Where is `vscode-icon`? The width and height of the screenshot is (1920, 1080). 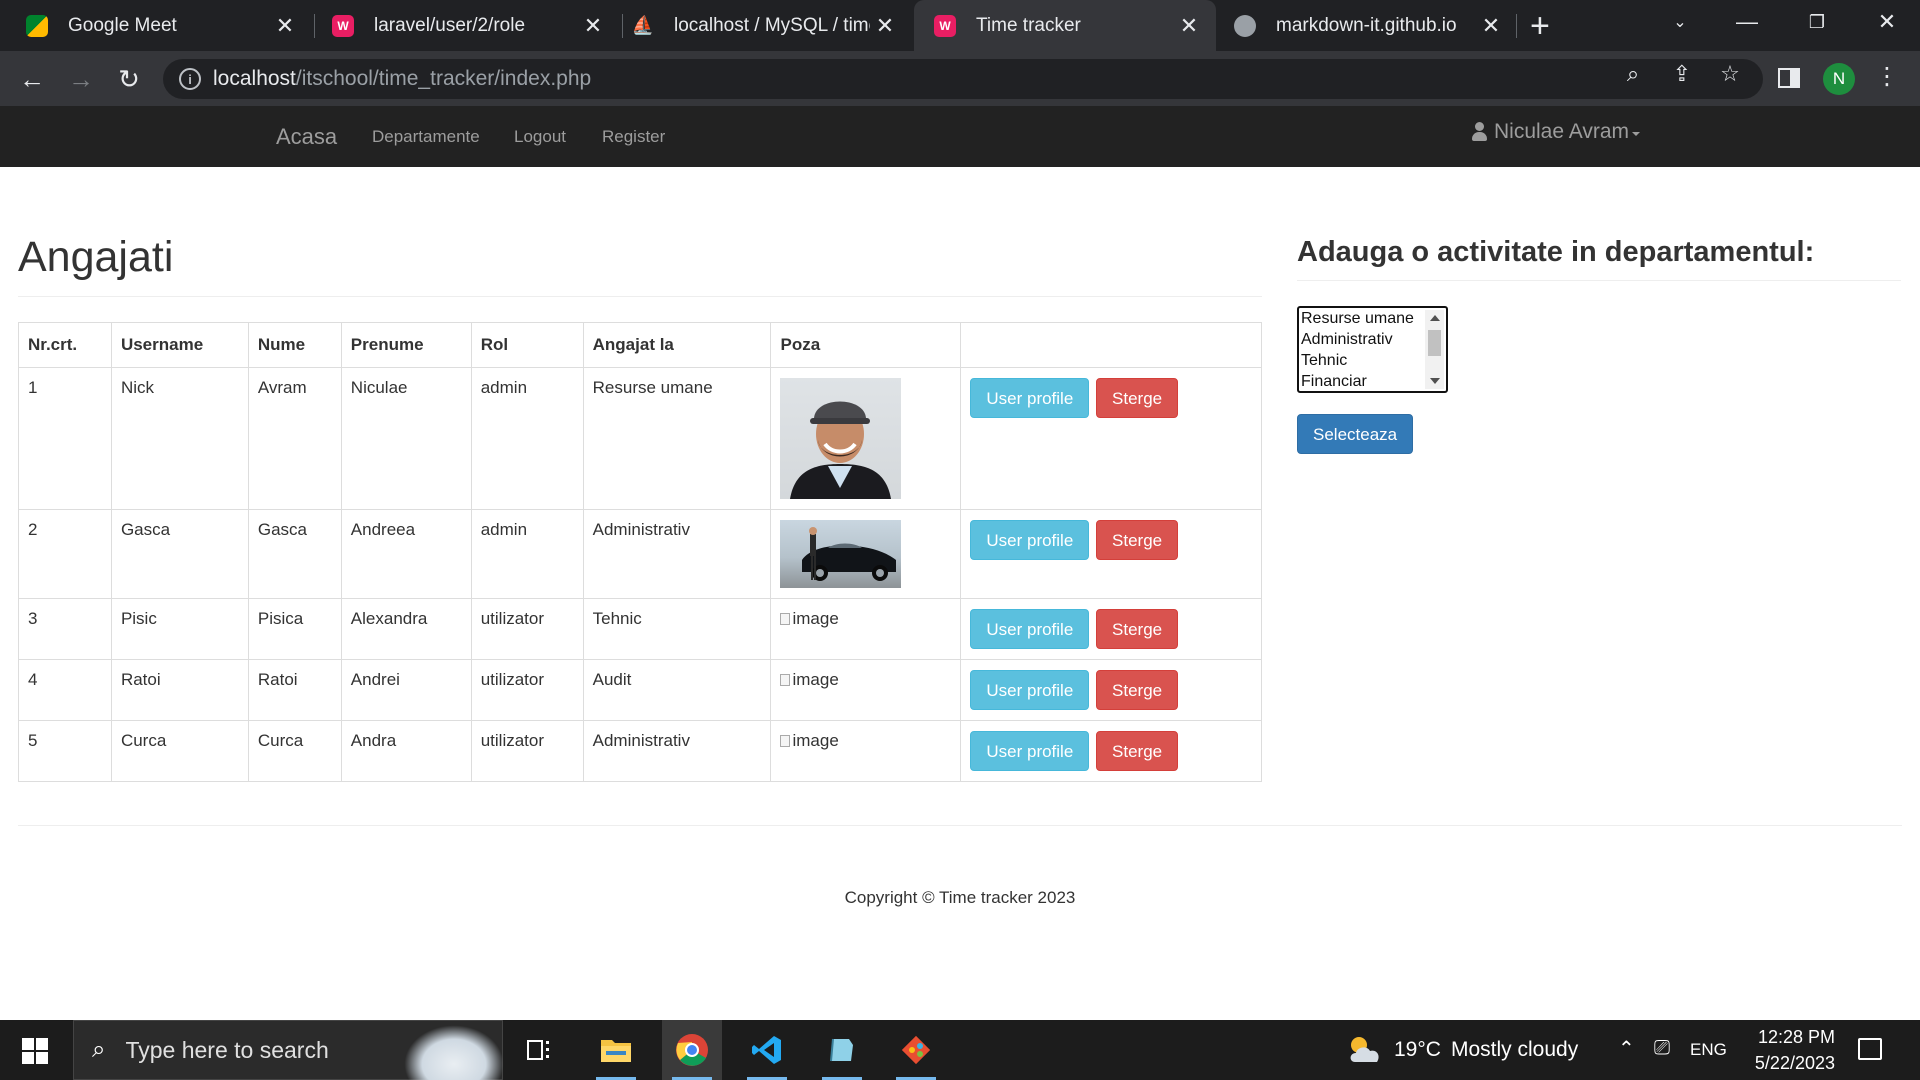
vscode-icon is located at coordinates (767, 1050).